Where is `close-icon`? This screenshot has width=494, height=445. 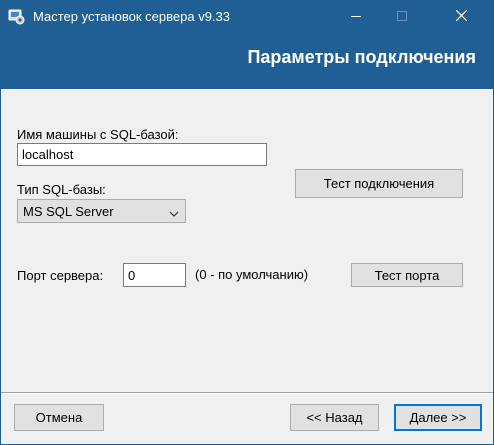 close-icon is located at coordinates (461, 16).